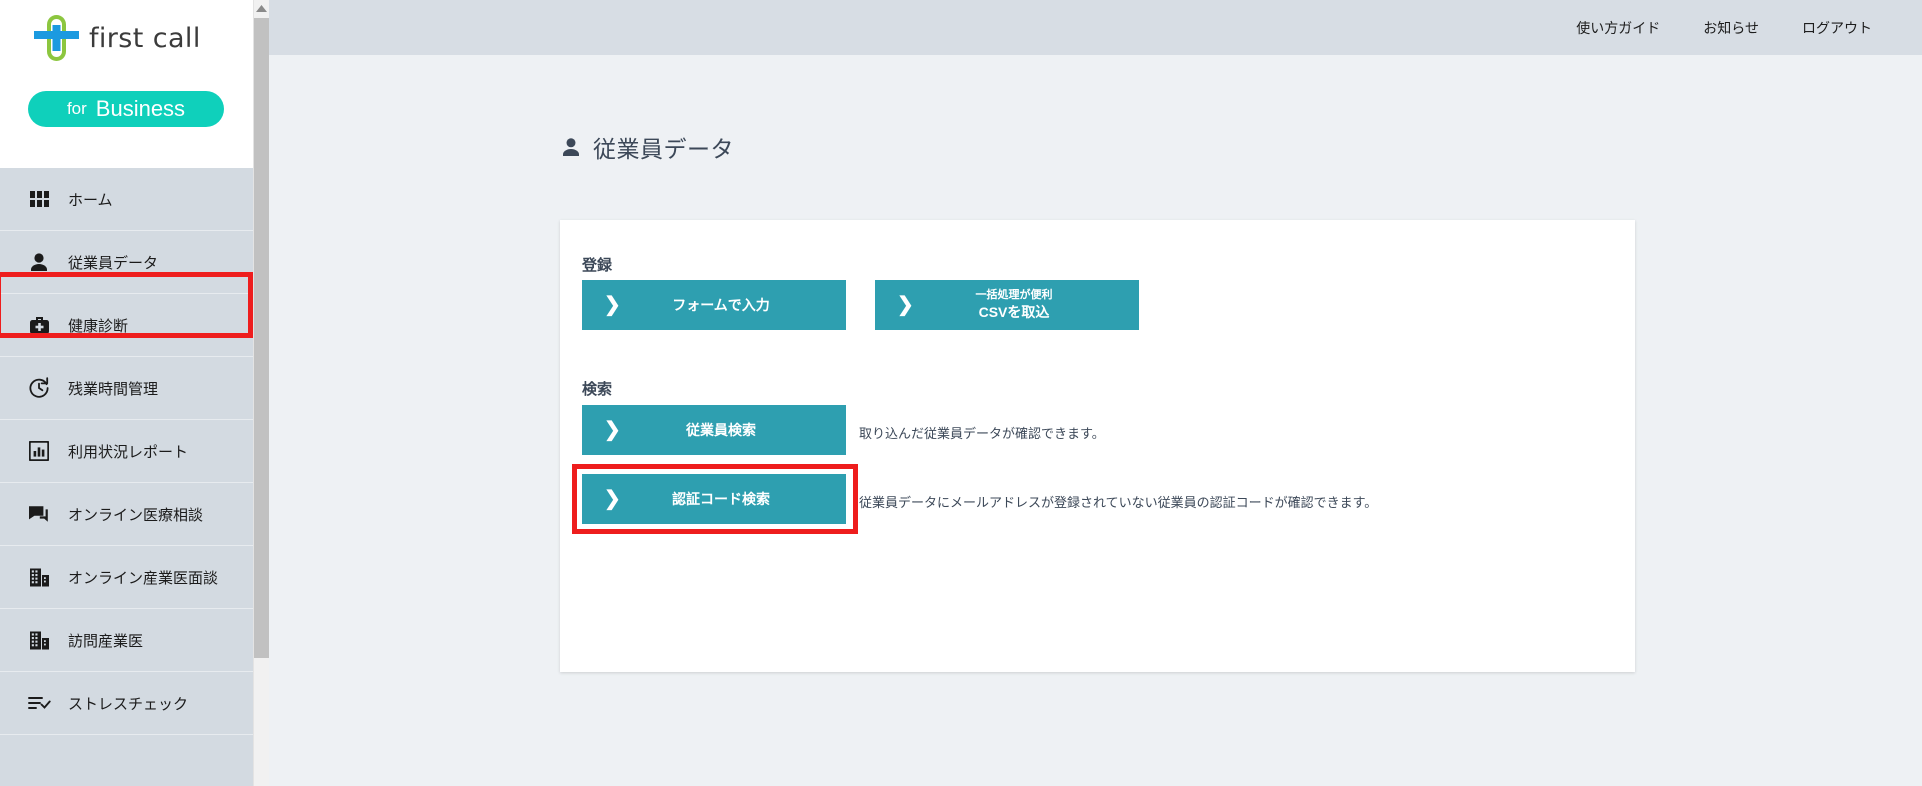 This screenshot has width=1922, height=786. Describe the element at coordinates (90, 200) in the screenshot. I see `sidebar-item-label: ホーム` at that location.